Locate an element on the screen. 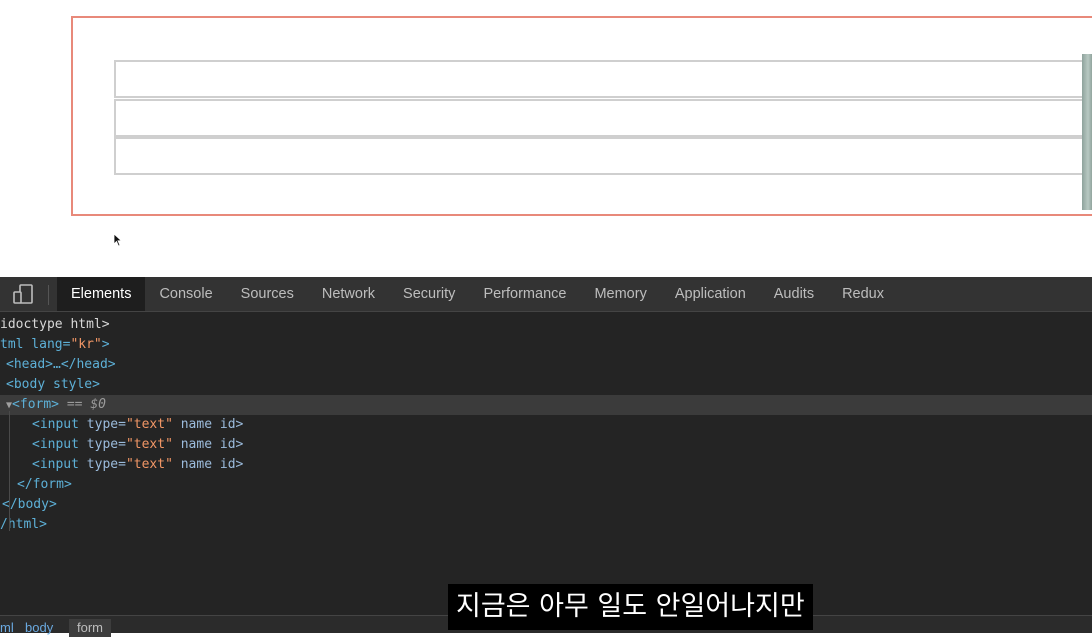 Image resolution: width=1092 pixels, height=637 pixels. tab-sources: Sources is located at coordinates (267, 294).